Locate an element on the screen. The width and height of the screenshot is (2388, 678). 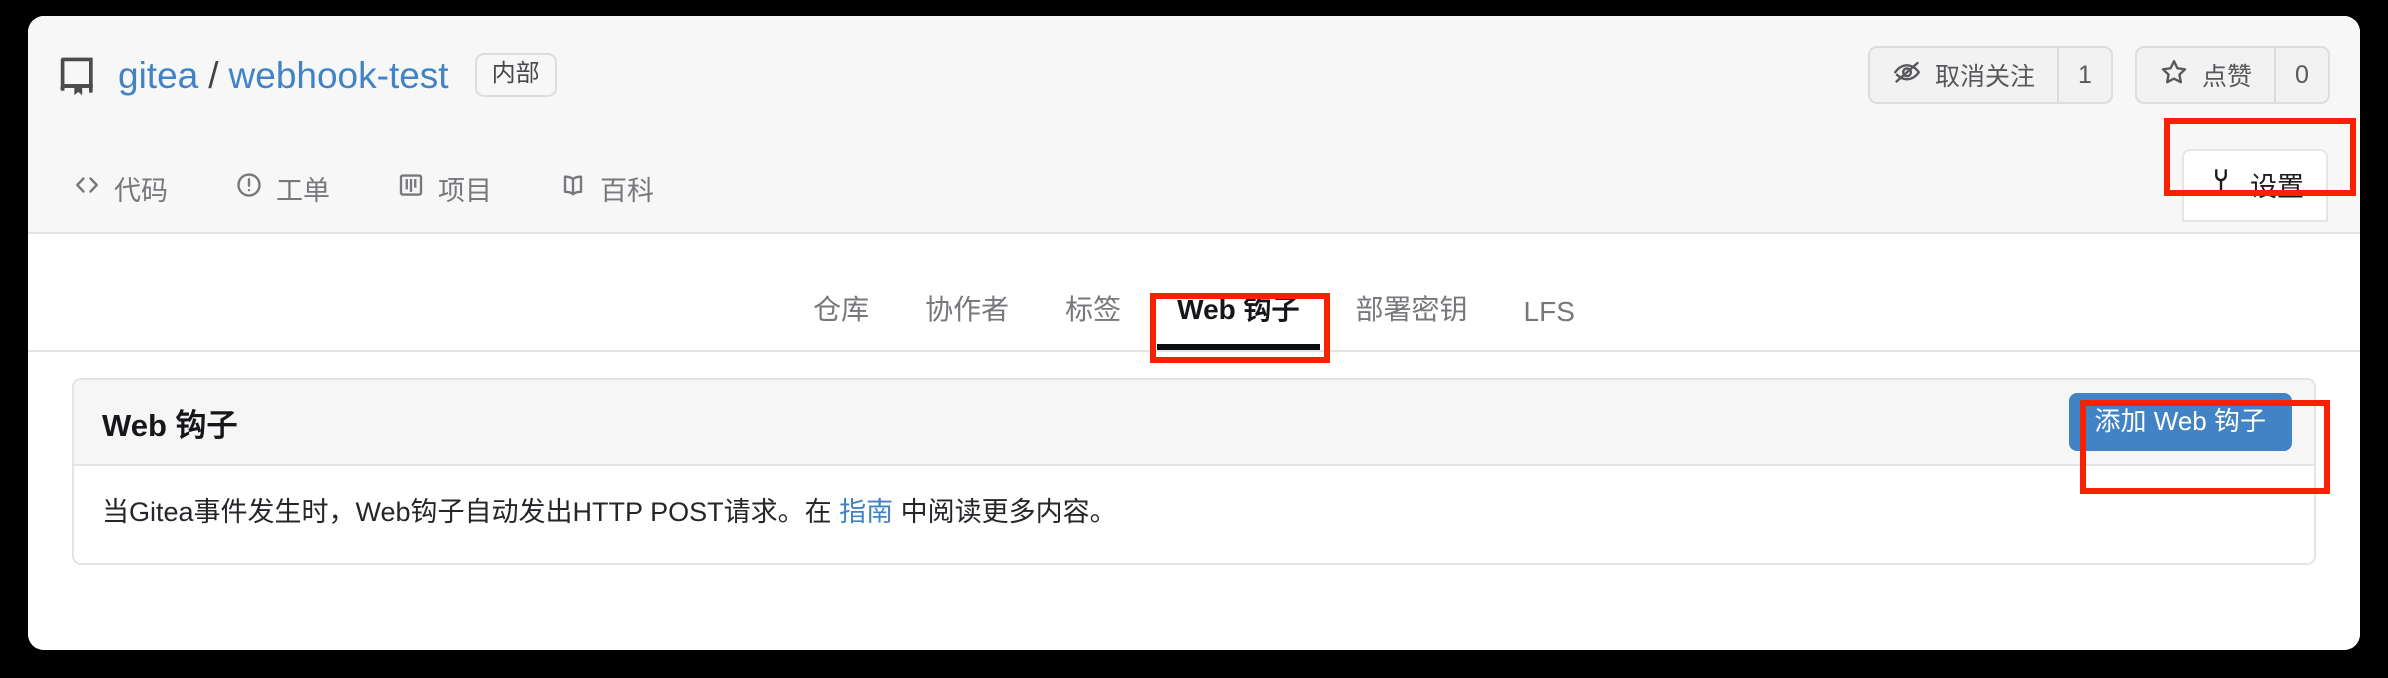
wrench-icon is located at coordinates (2221, 184).